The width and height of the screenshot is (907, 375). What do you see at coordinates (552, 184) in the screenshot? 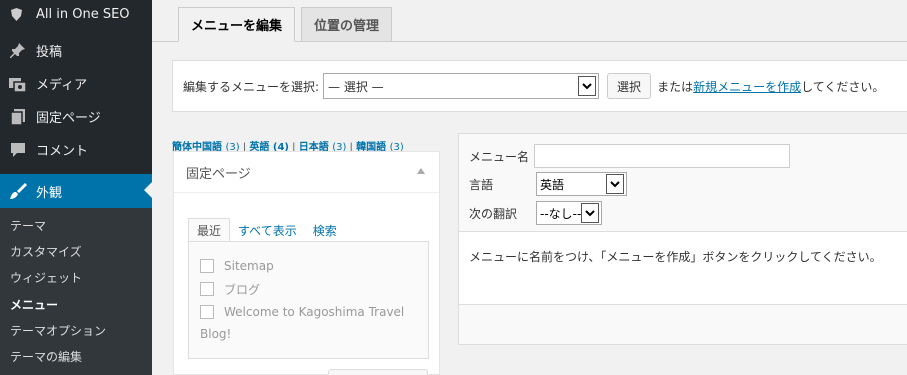
I see `language-value: 英語` at bounding box center [552, 184].